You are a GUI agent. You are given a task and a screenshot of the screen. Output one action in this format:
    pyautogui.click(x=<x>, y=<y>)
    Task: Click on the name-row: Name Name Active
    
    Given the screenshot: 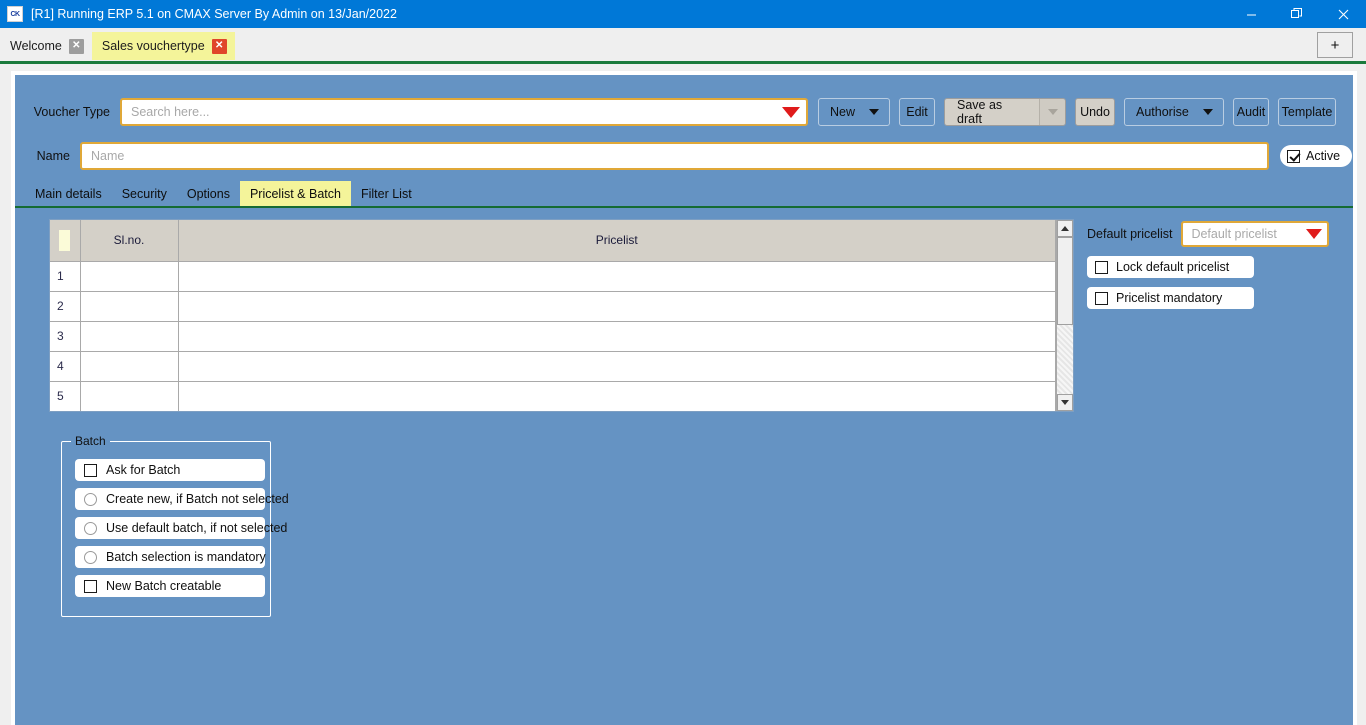 What is the action you would take?
    pyautogui.click(x=684, y=156)
    